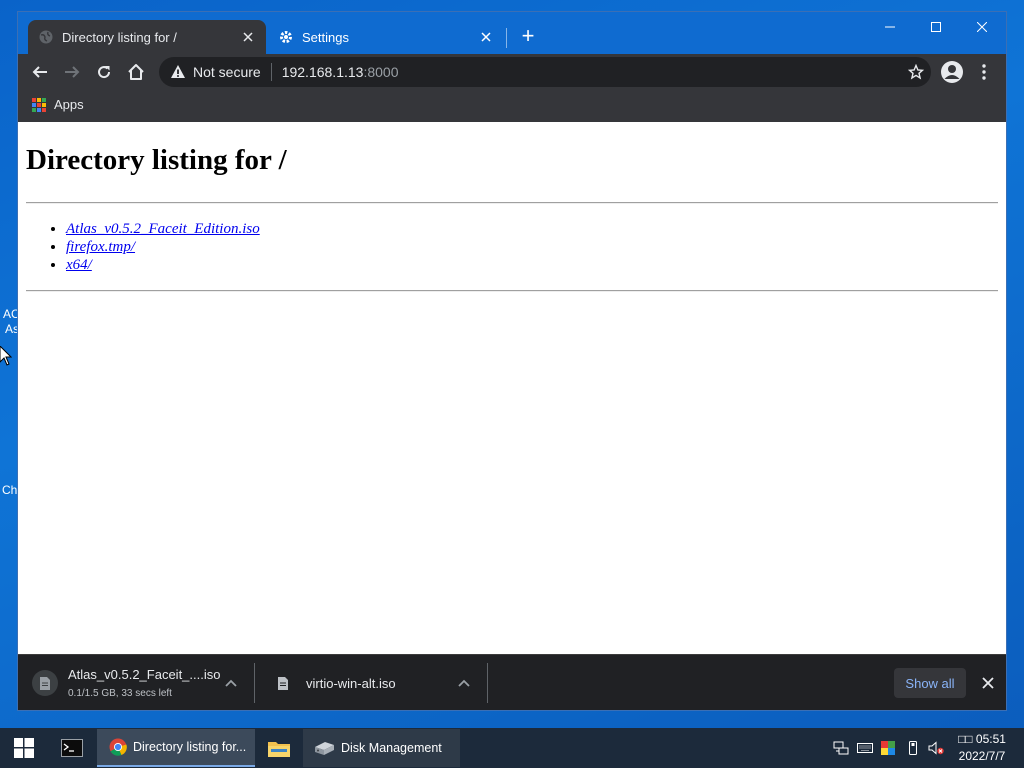 This screenshot has width=1024, height=768. What do you see at coordinates (324, 748) in the screenshot?
I see `disk-management-icon` at bounding box center [324, 748].